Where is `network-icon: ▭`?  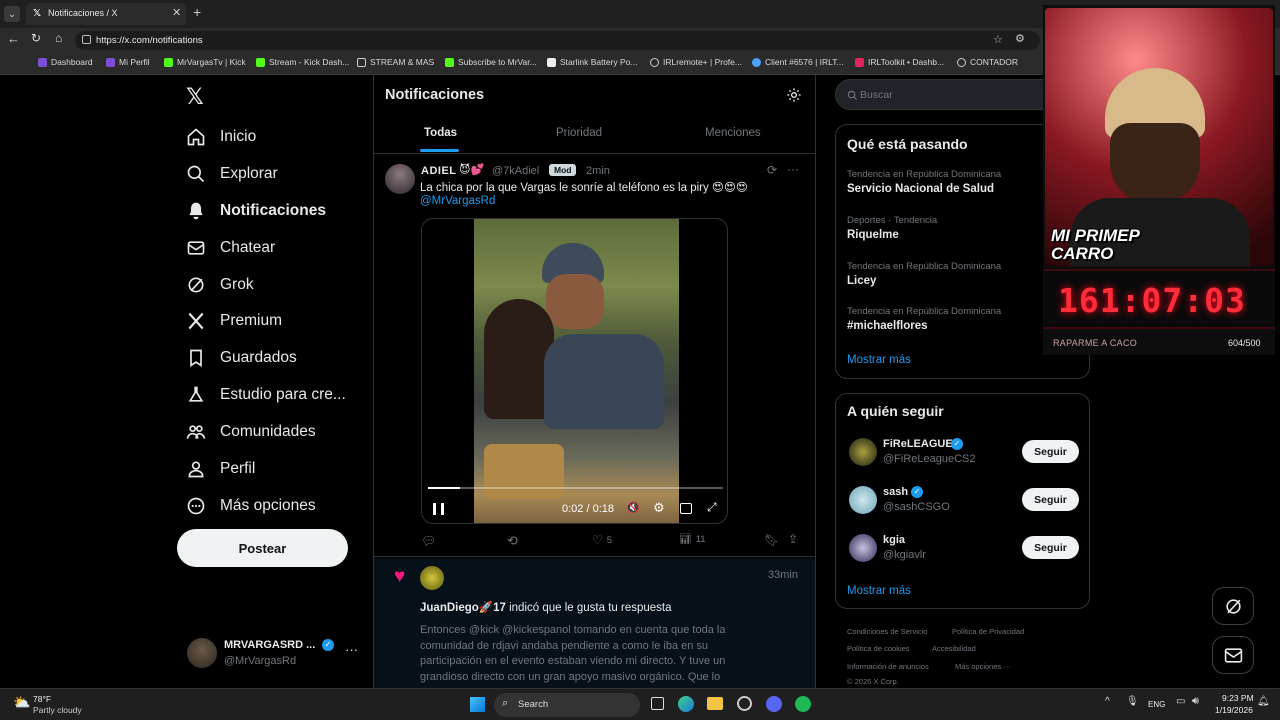
network-icon: ▭ is located at coordinates (1180, 701).